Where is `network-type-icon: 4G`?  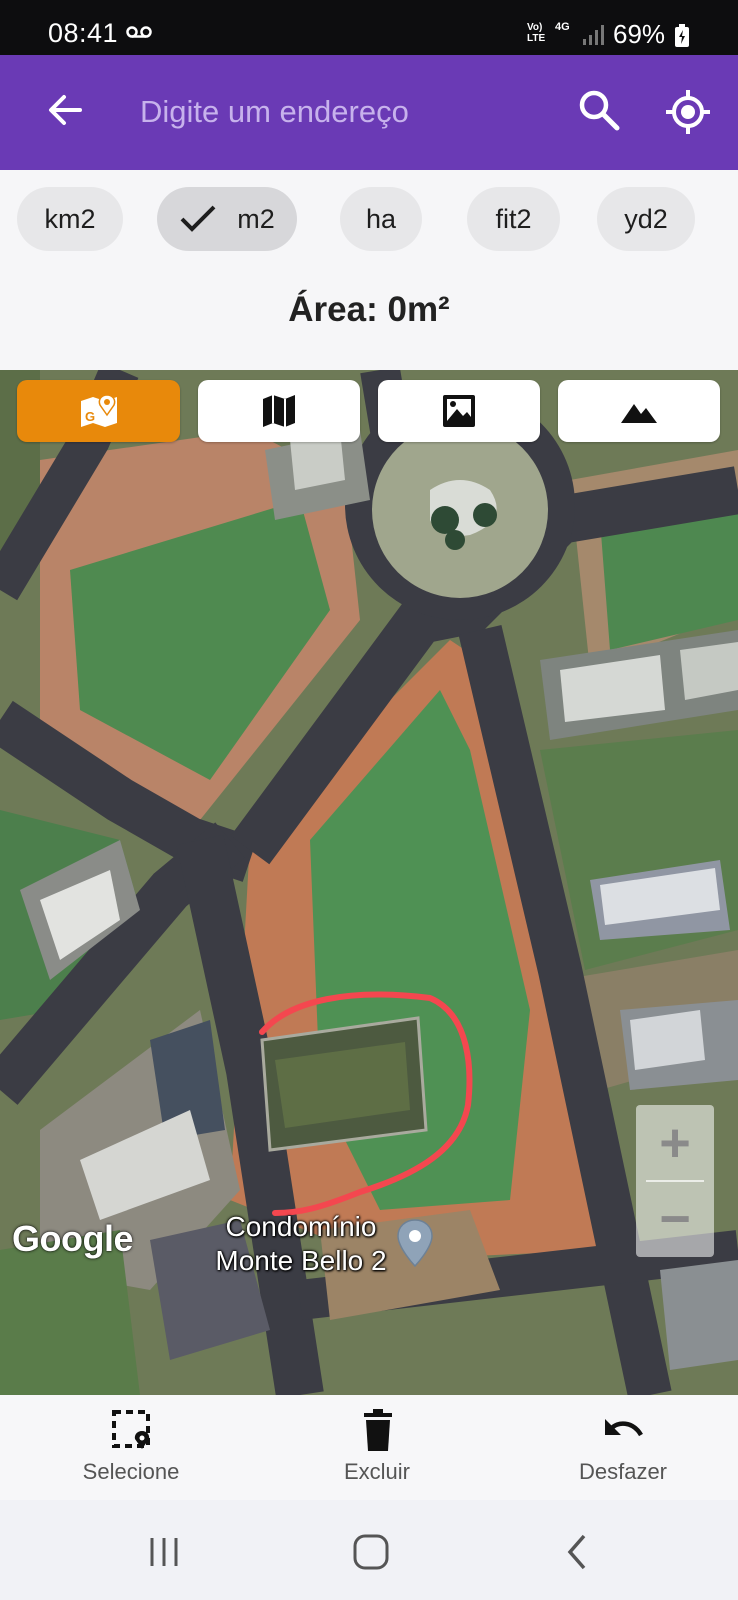
network-type-icon: 4G is located at coordinates (562, 27).